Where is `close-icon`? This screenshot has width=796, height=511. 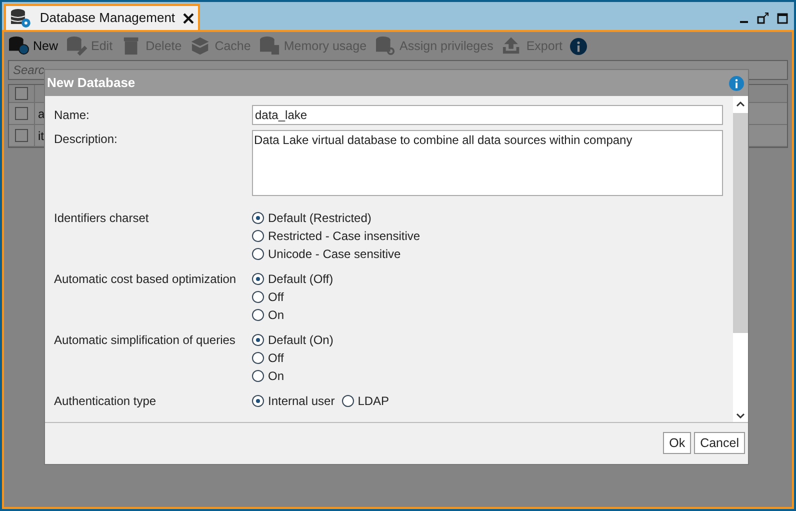
close-icon is located at coordinates (188, 18).